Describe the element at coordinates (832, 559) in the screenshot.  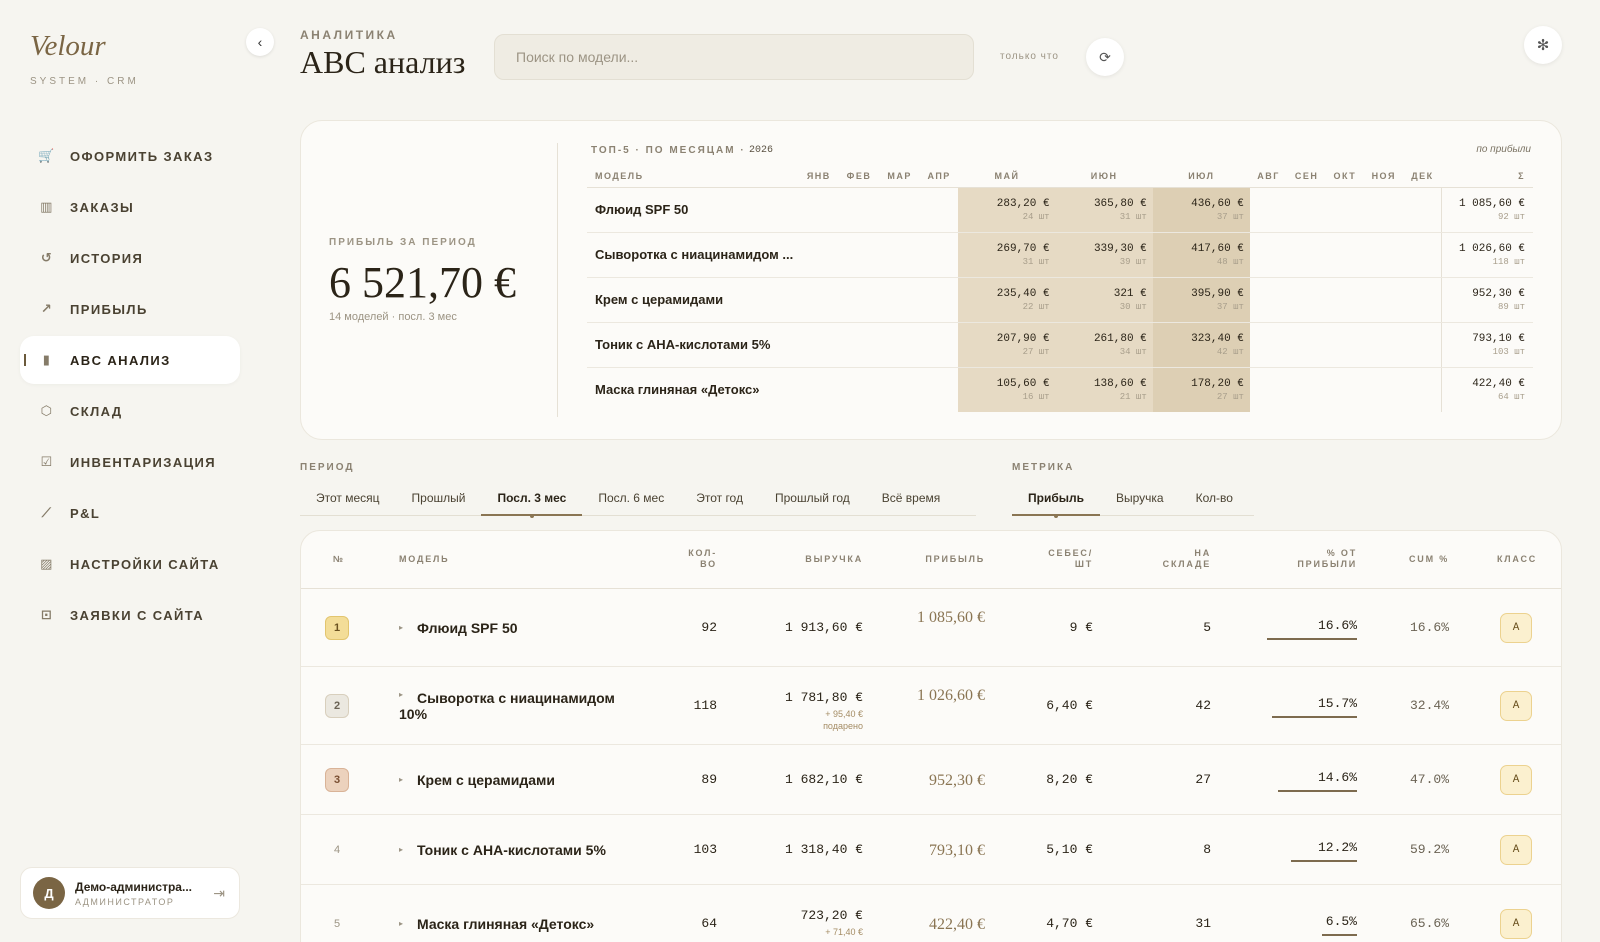
I see `col-revenue: ВЫРУЧКА` at that location.